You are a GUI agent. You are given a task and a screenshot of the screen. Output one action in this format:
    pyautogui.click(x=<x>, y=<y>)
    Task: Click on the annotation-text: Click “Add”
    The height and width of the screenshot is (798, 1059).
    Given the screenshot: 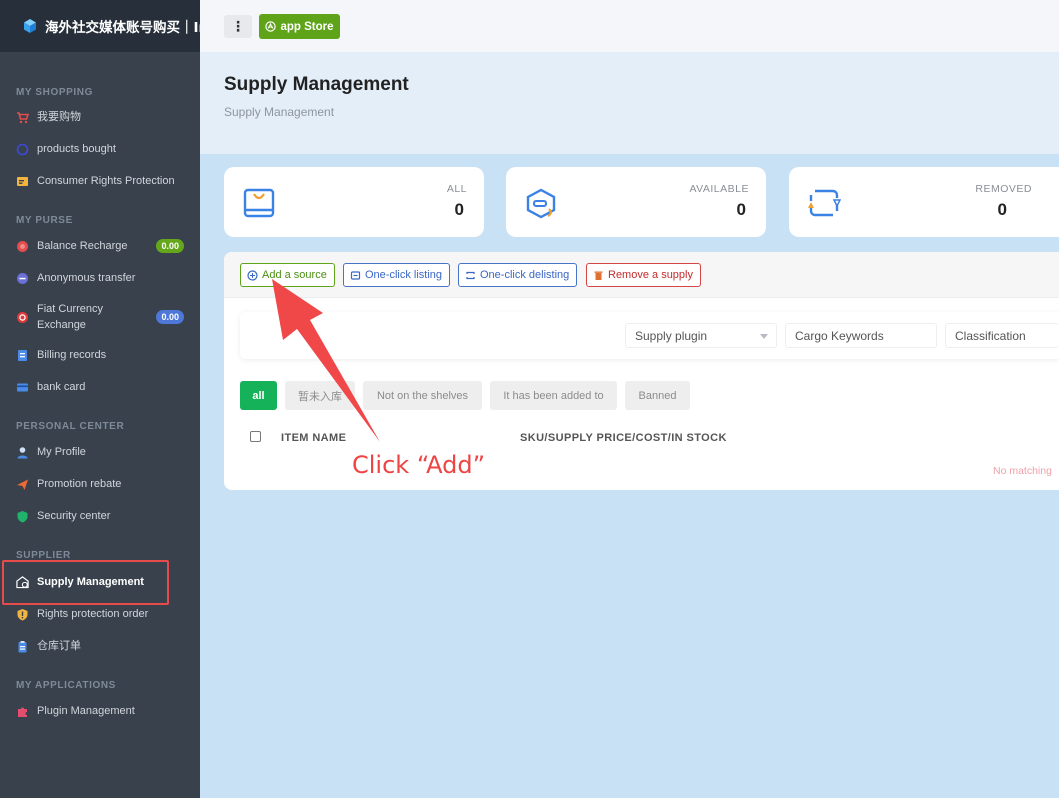 What is the action you would take?
    pyautogui.click(x=419, y=465)
    